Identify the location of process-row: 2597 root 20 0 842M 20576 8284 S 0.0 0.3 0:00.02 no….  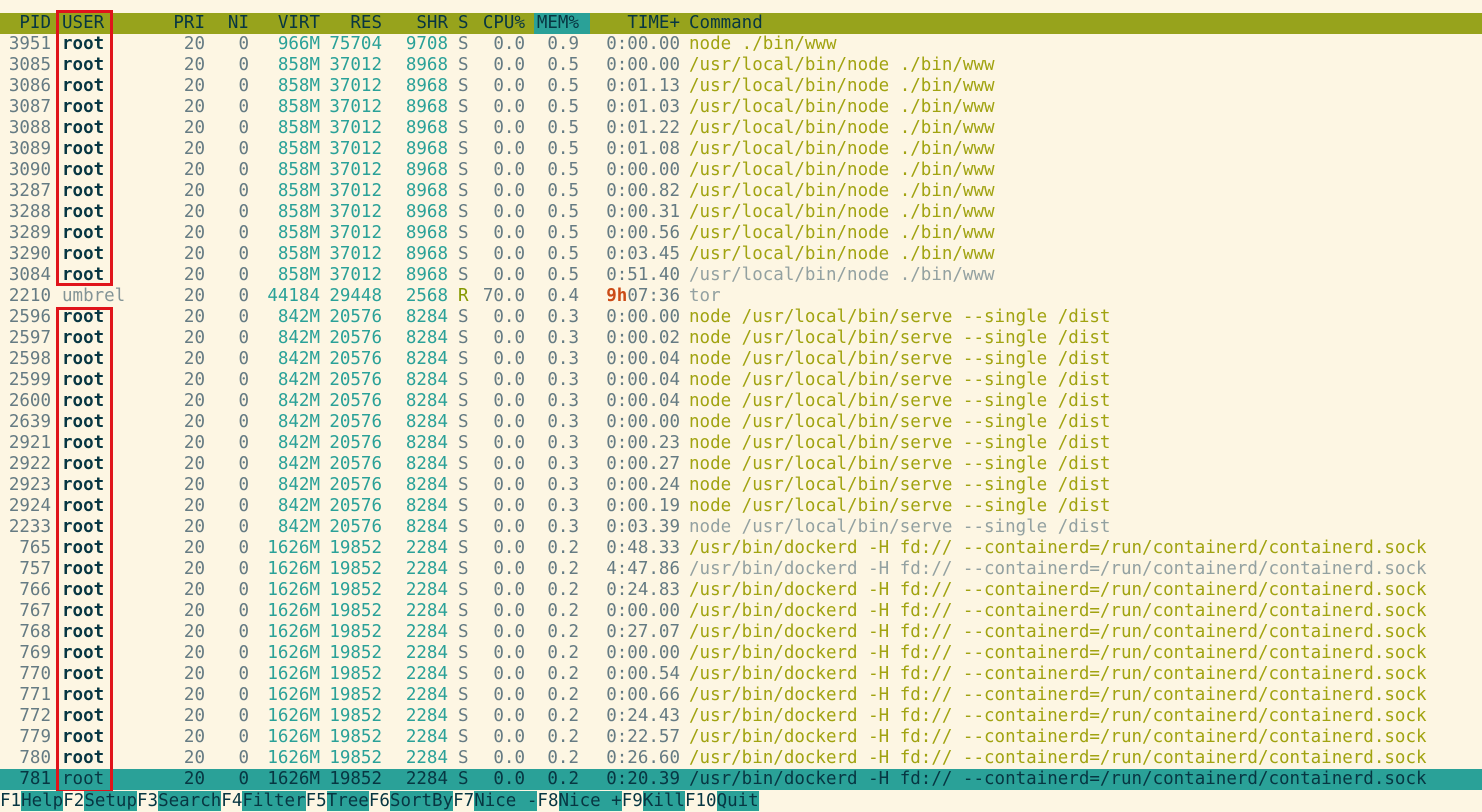
(741, 338).